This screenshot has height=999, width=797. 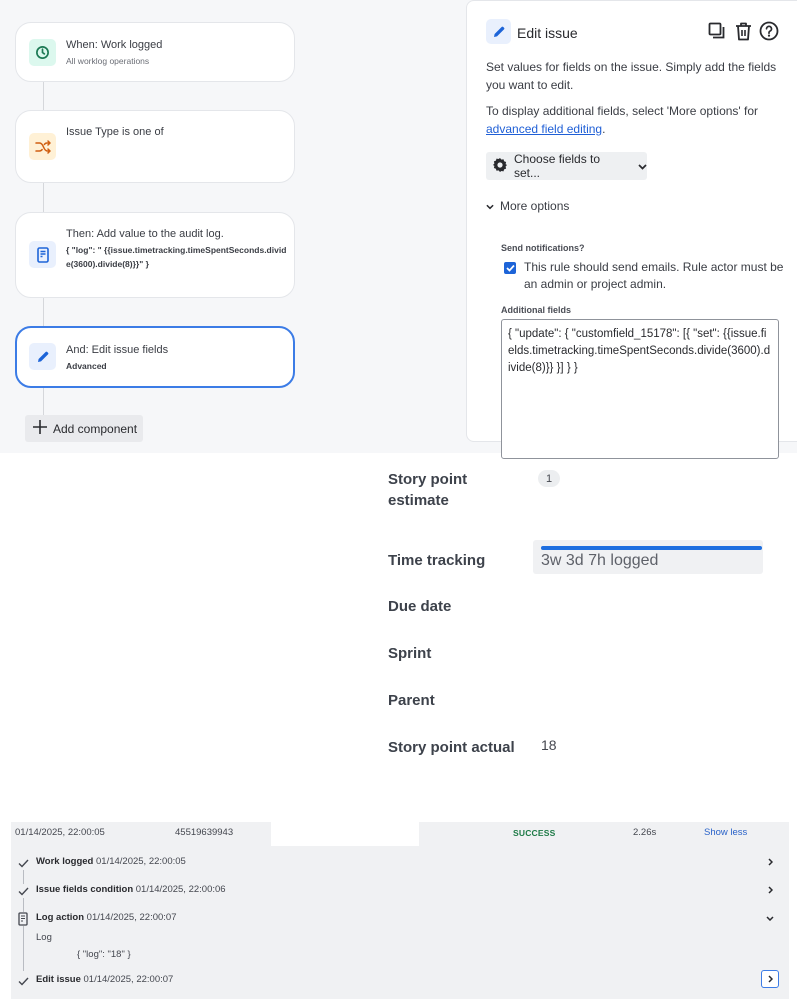 What do you see at coordinates (155, 52) in the screenshot?
I see `component-card-trigger: When: Work logged All worklog operations` at bounding box center [155, 52].